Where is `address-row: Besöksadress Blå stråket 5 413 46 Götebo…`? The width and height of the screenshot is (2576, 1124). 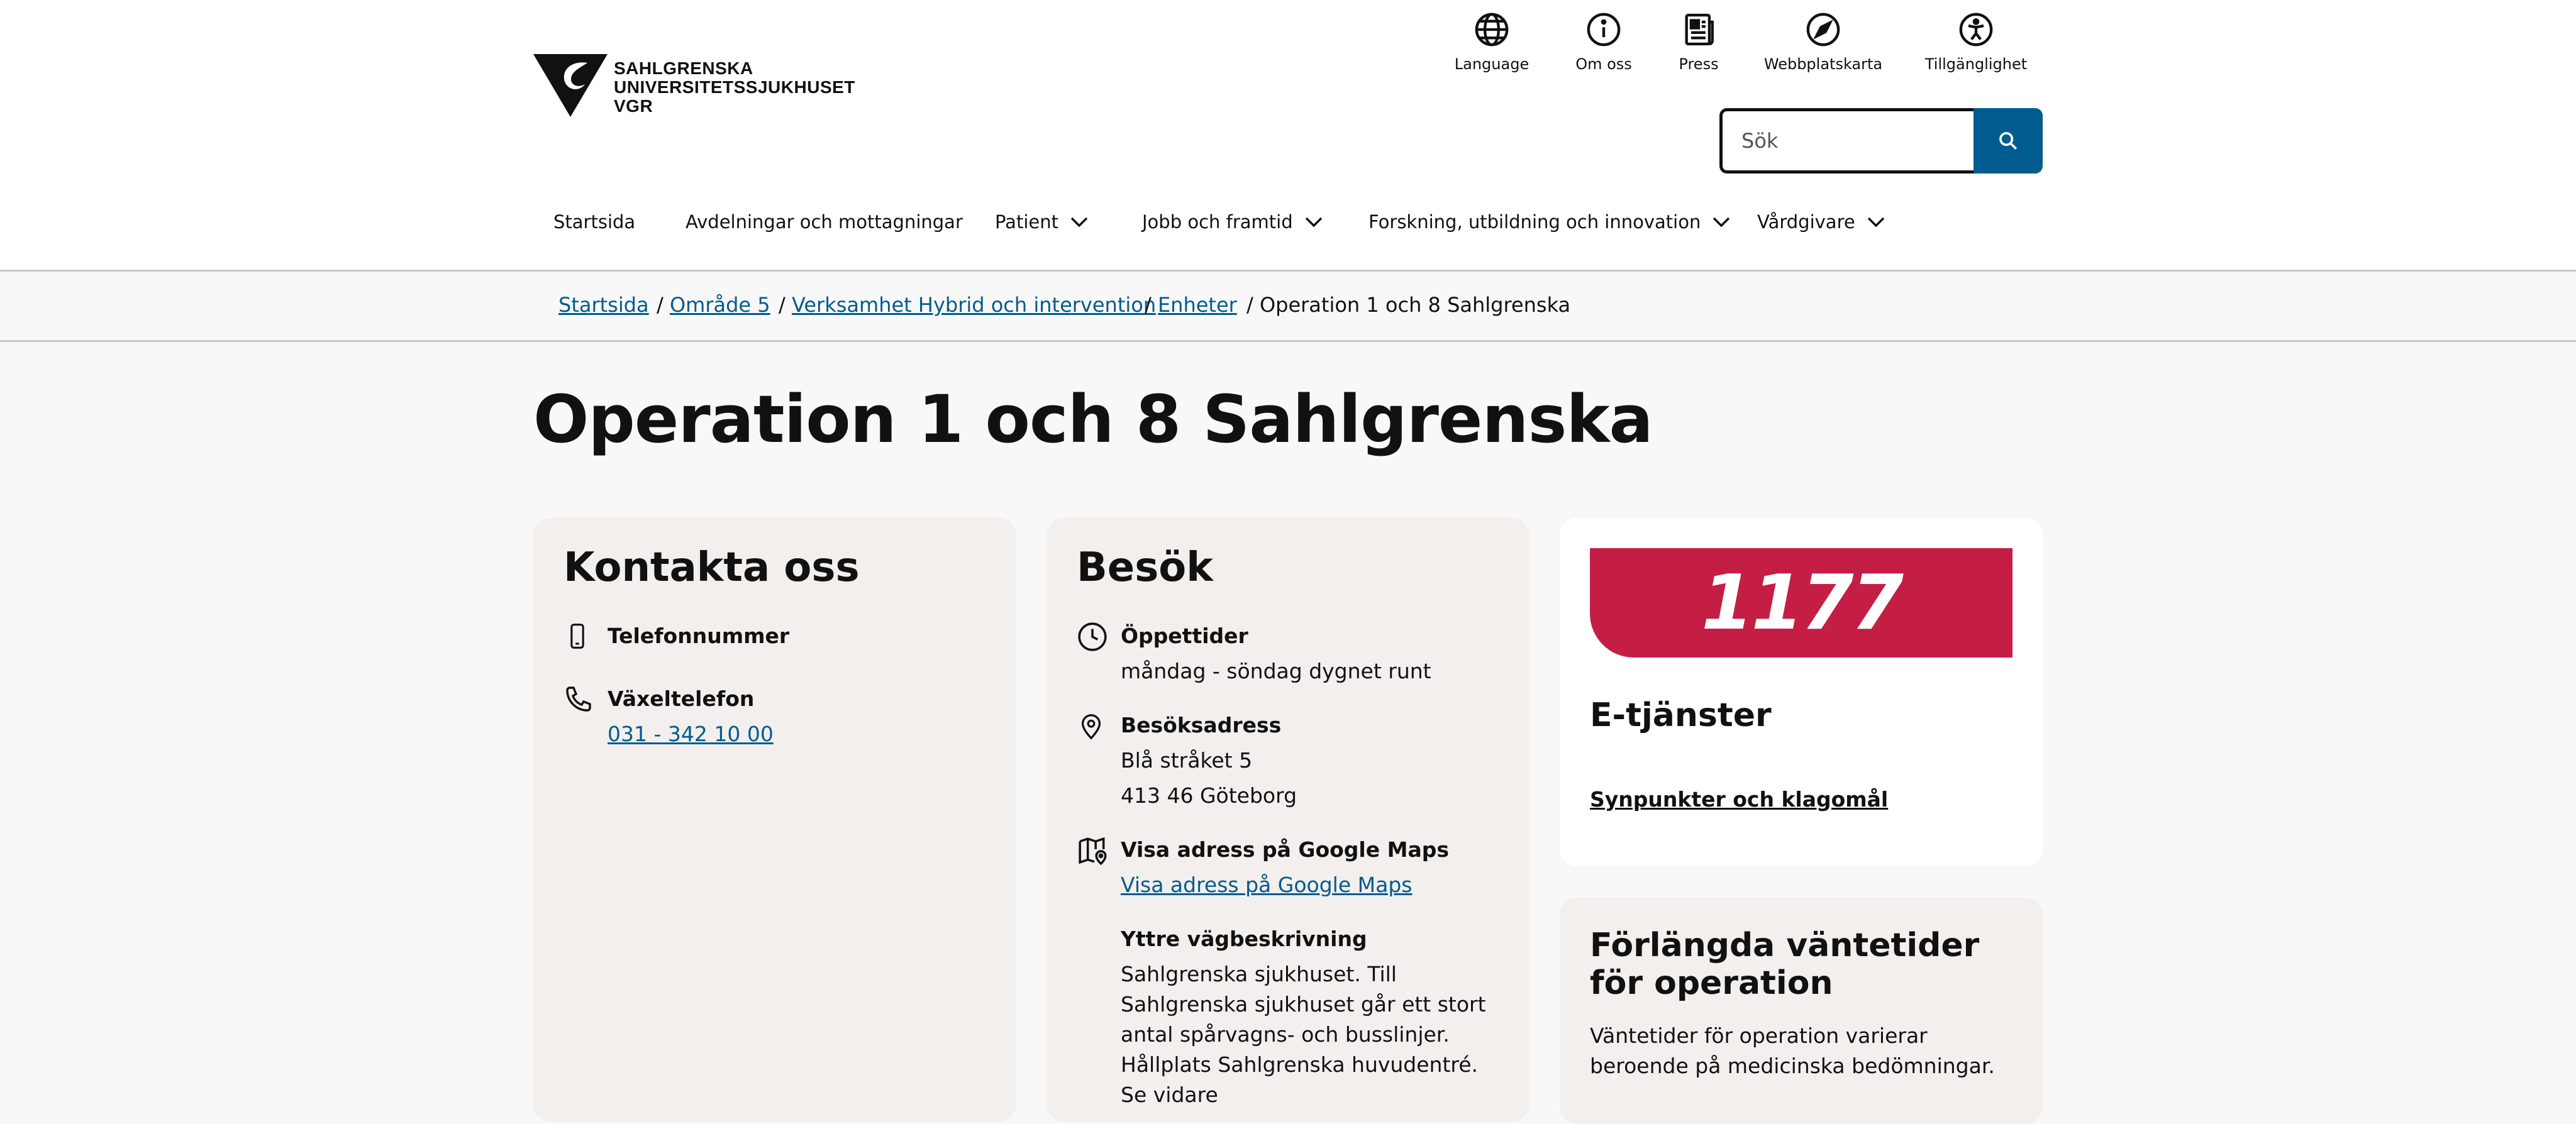 address-row: Besöksadress Blå stråket 5 413 46 Götebo… is located at coordinates (1187, 761).